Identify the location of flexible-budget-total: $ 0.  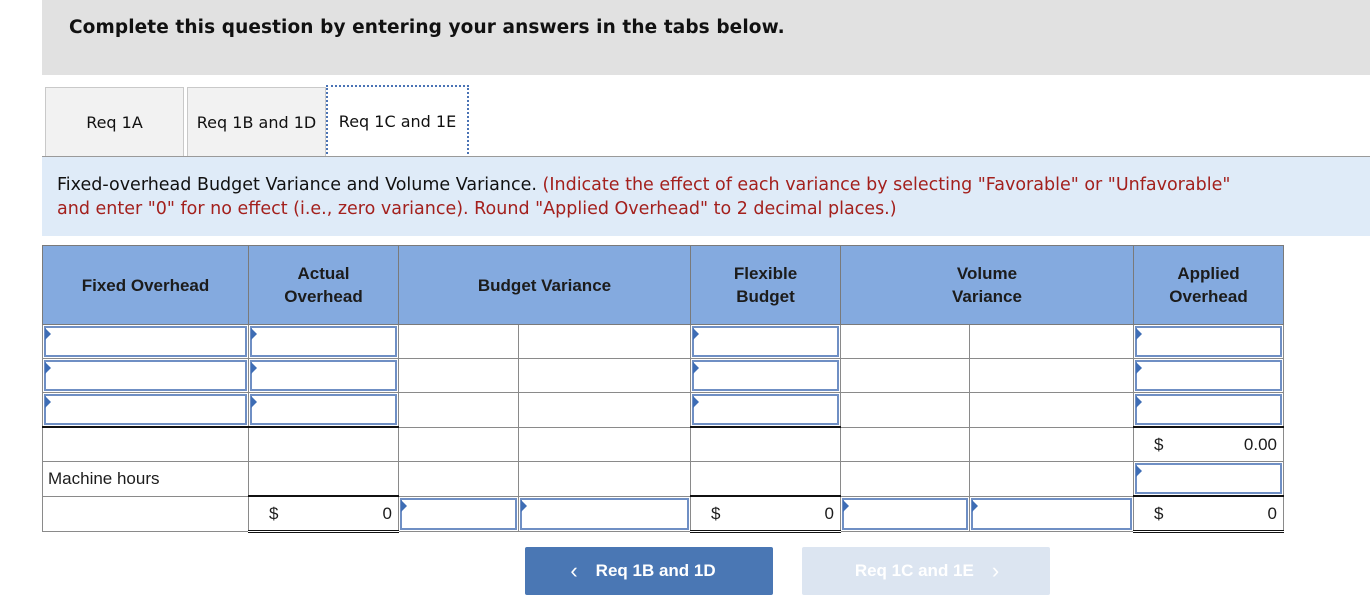
(765, 514).